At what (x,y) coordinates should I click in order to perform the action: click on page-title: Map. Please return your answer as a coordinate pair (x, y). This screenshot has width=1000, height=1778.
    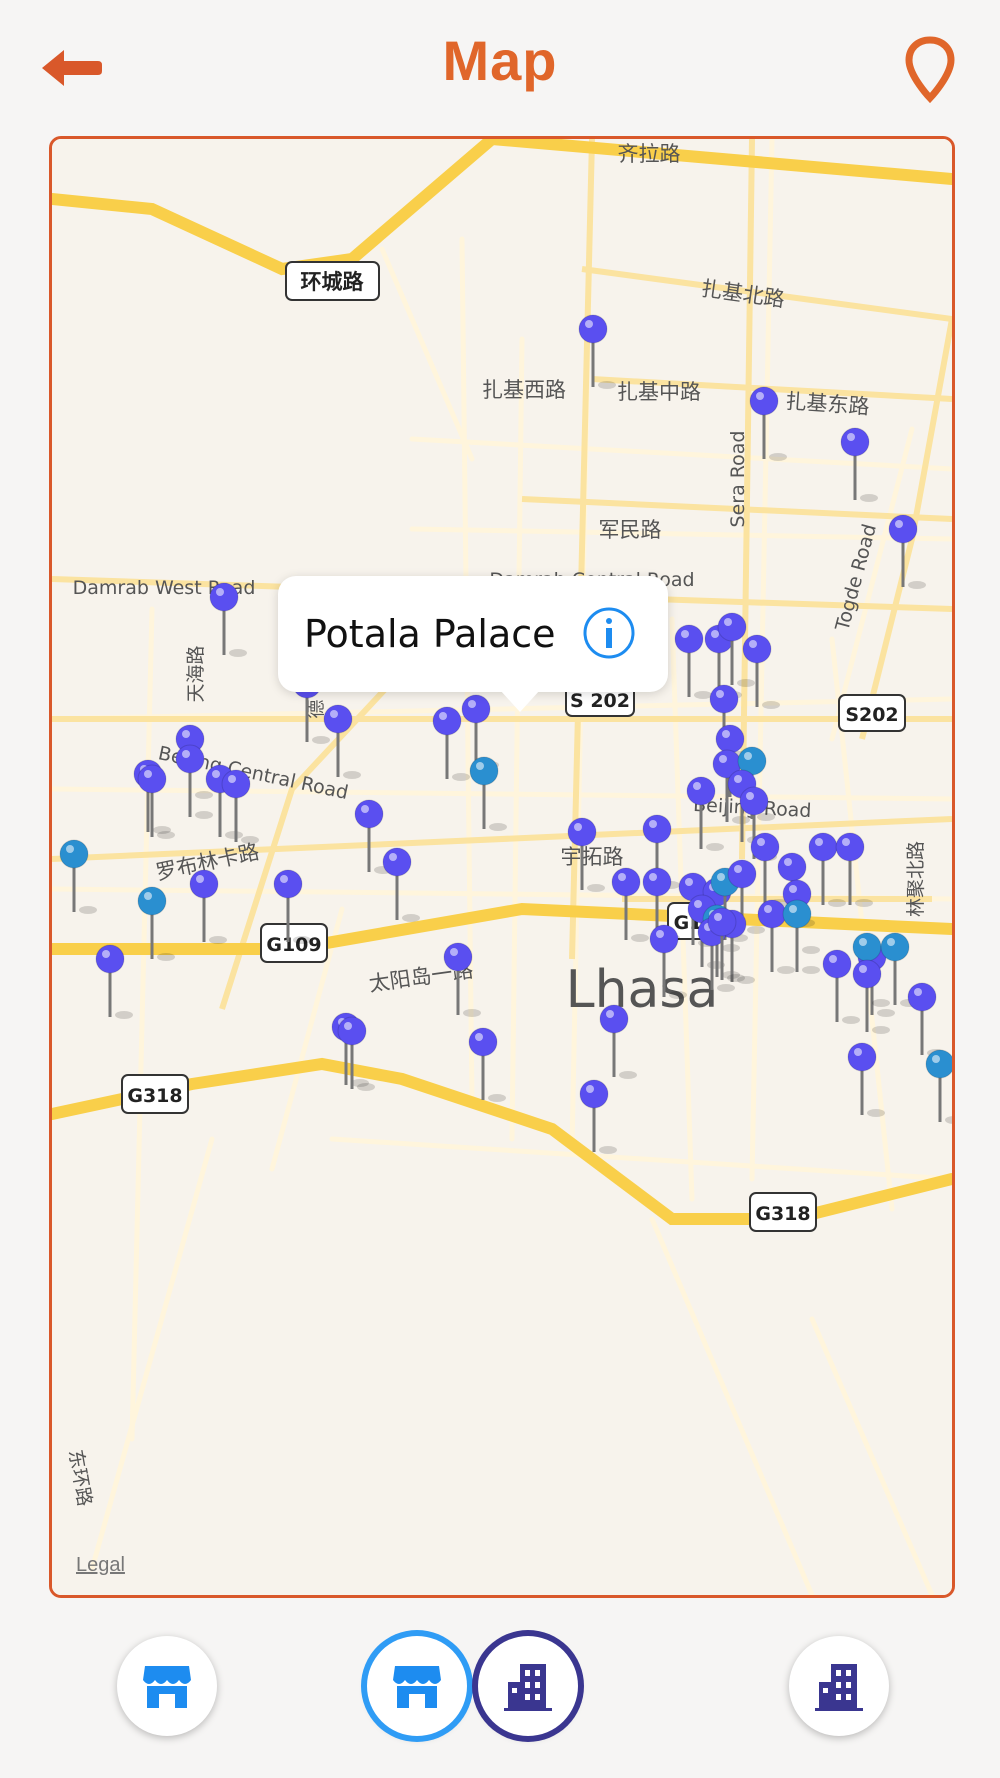
    Looking at the image, I should click on (500, 60).